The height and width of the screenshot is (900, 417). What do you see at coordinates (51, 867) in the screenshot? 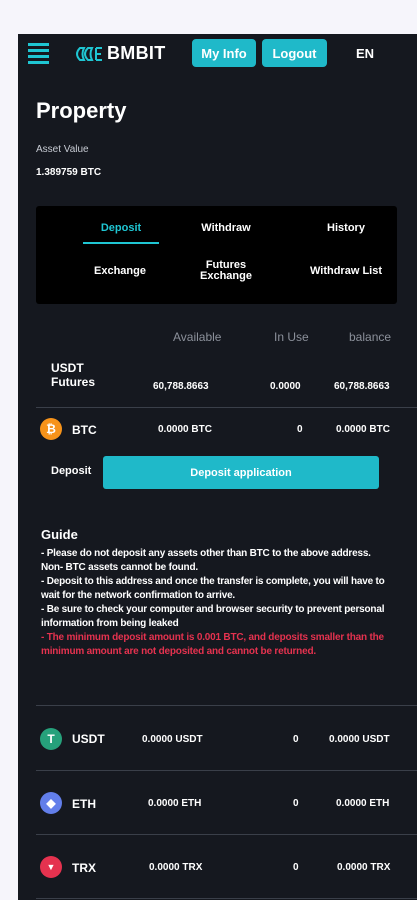
I see `tron-icon: ▼` at bounding box center [51, 867].